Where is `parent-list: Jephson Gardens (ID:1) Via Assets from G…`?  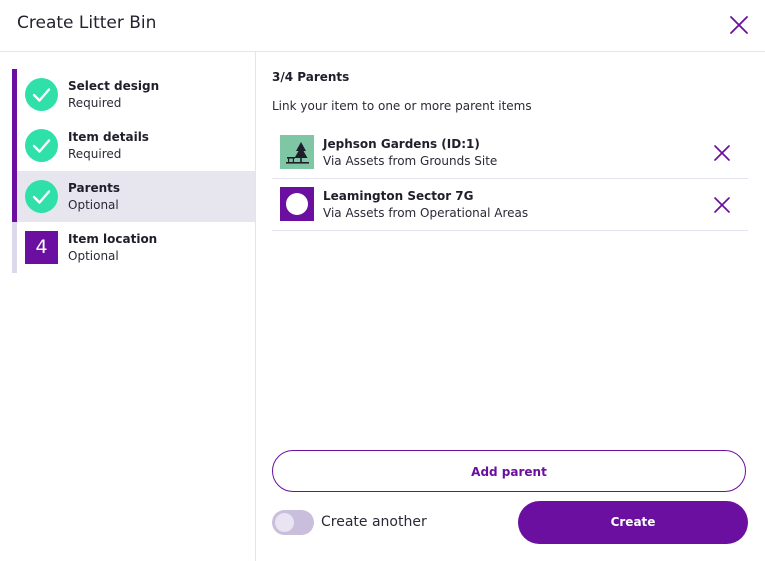
parent-list: Jephson Gardens (ID:1) Via Assets from G… is located at coordinates (510, 179).